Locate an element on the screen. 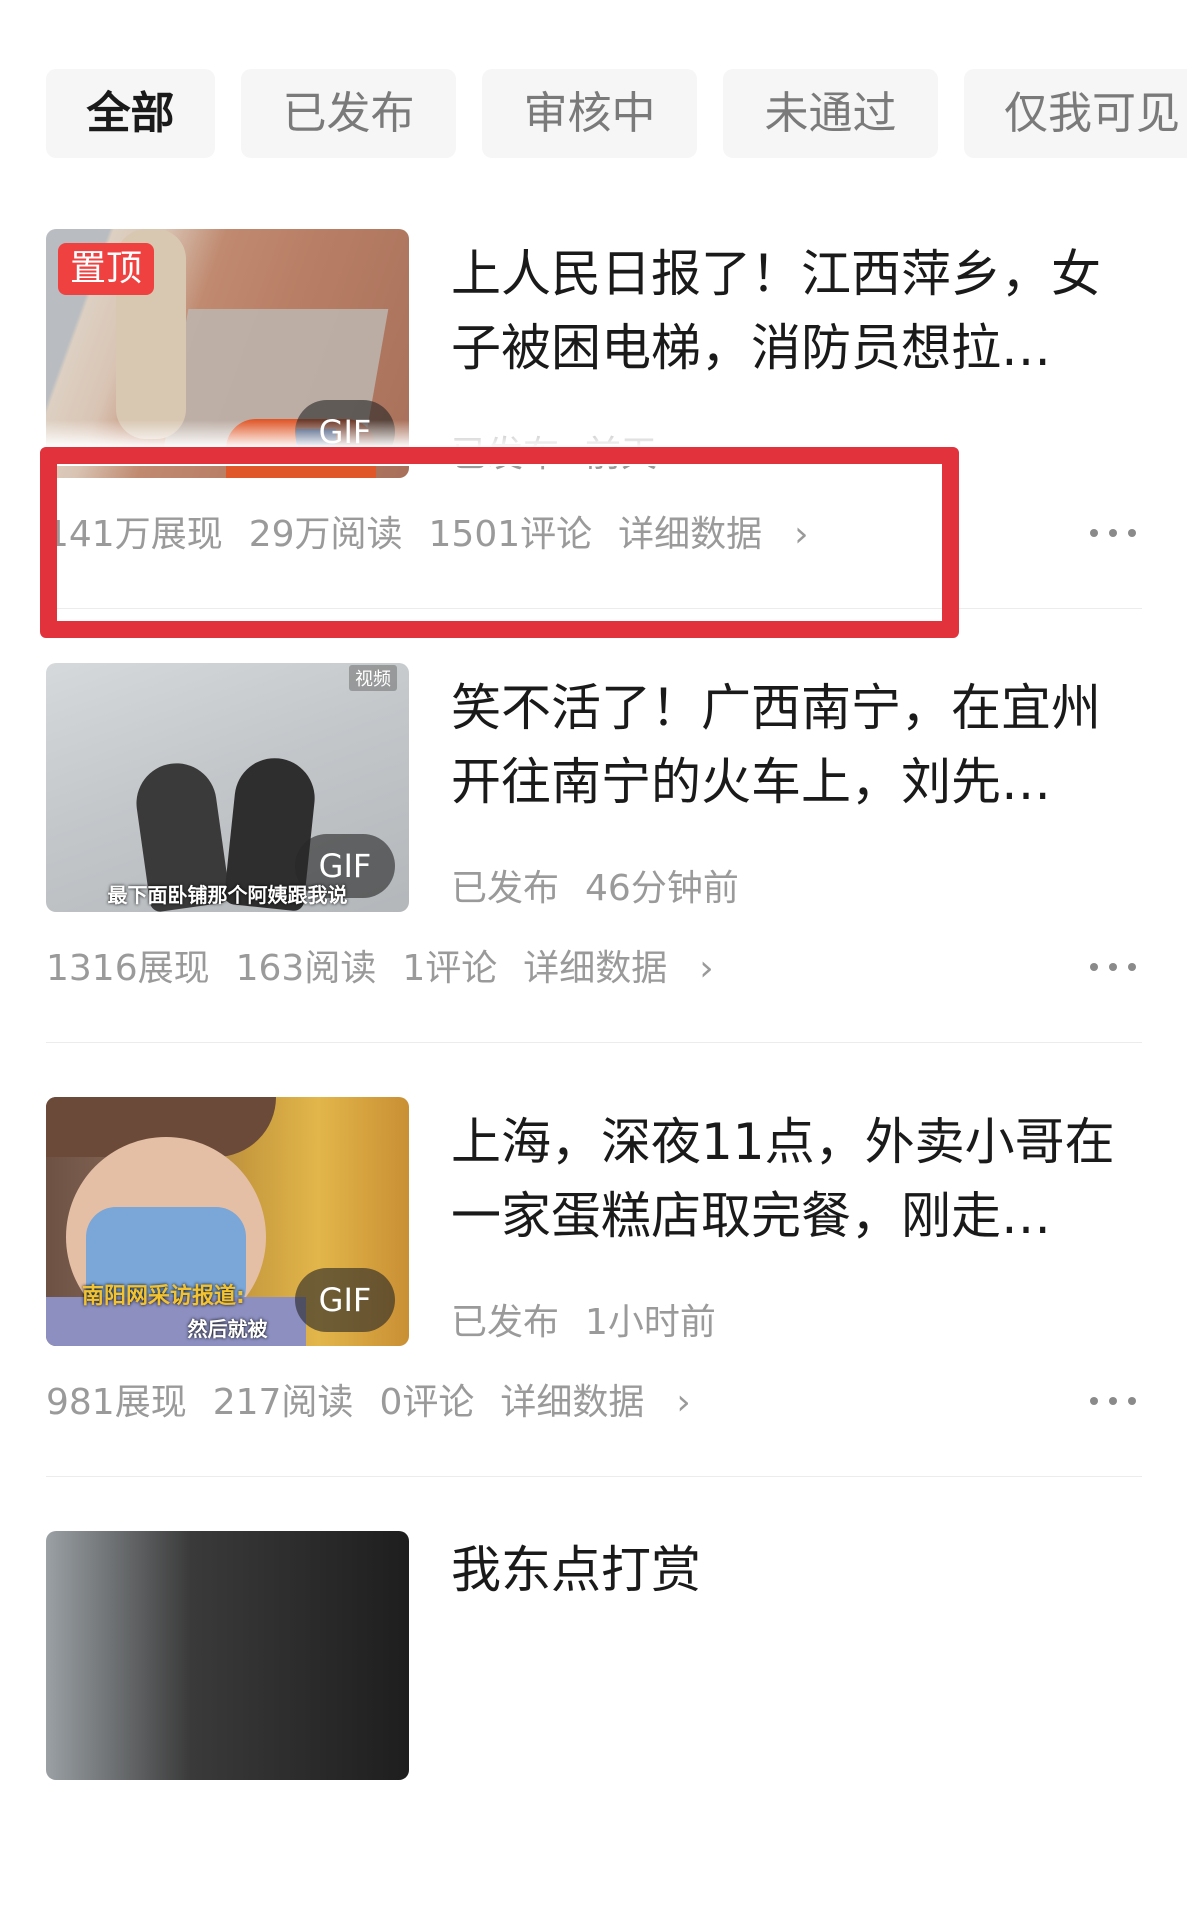 Image resolution: width=1187 pixels, height=1911 pixels. article-stats: 981展现 217阅读 0评论 详细数据 › is located at coordinates (394, 1399).